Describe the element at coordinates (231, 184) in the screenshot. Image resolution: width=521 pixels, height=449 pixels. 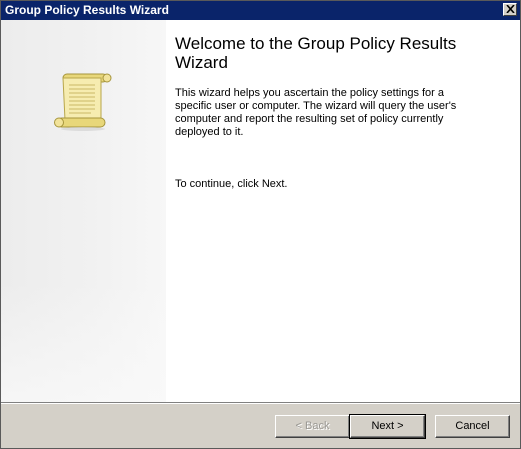
I see `continue-instructions: To continue, click Next.` at that location.